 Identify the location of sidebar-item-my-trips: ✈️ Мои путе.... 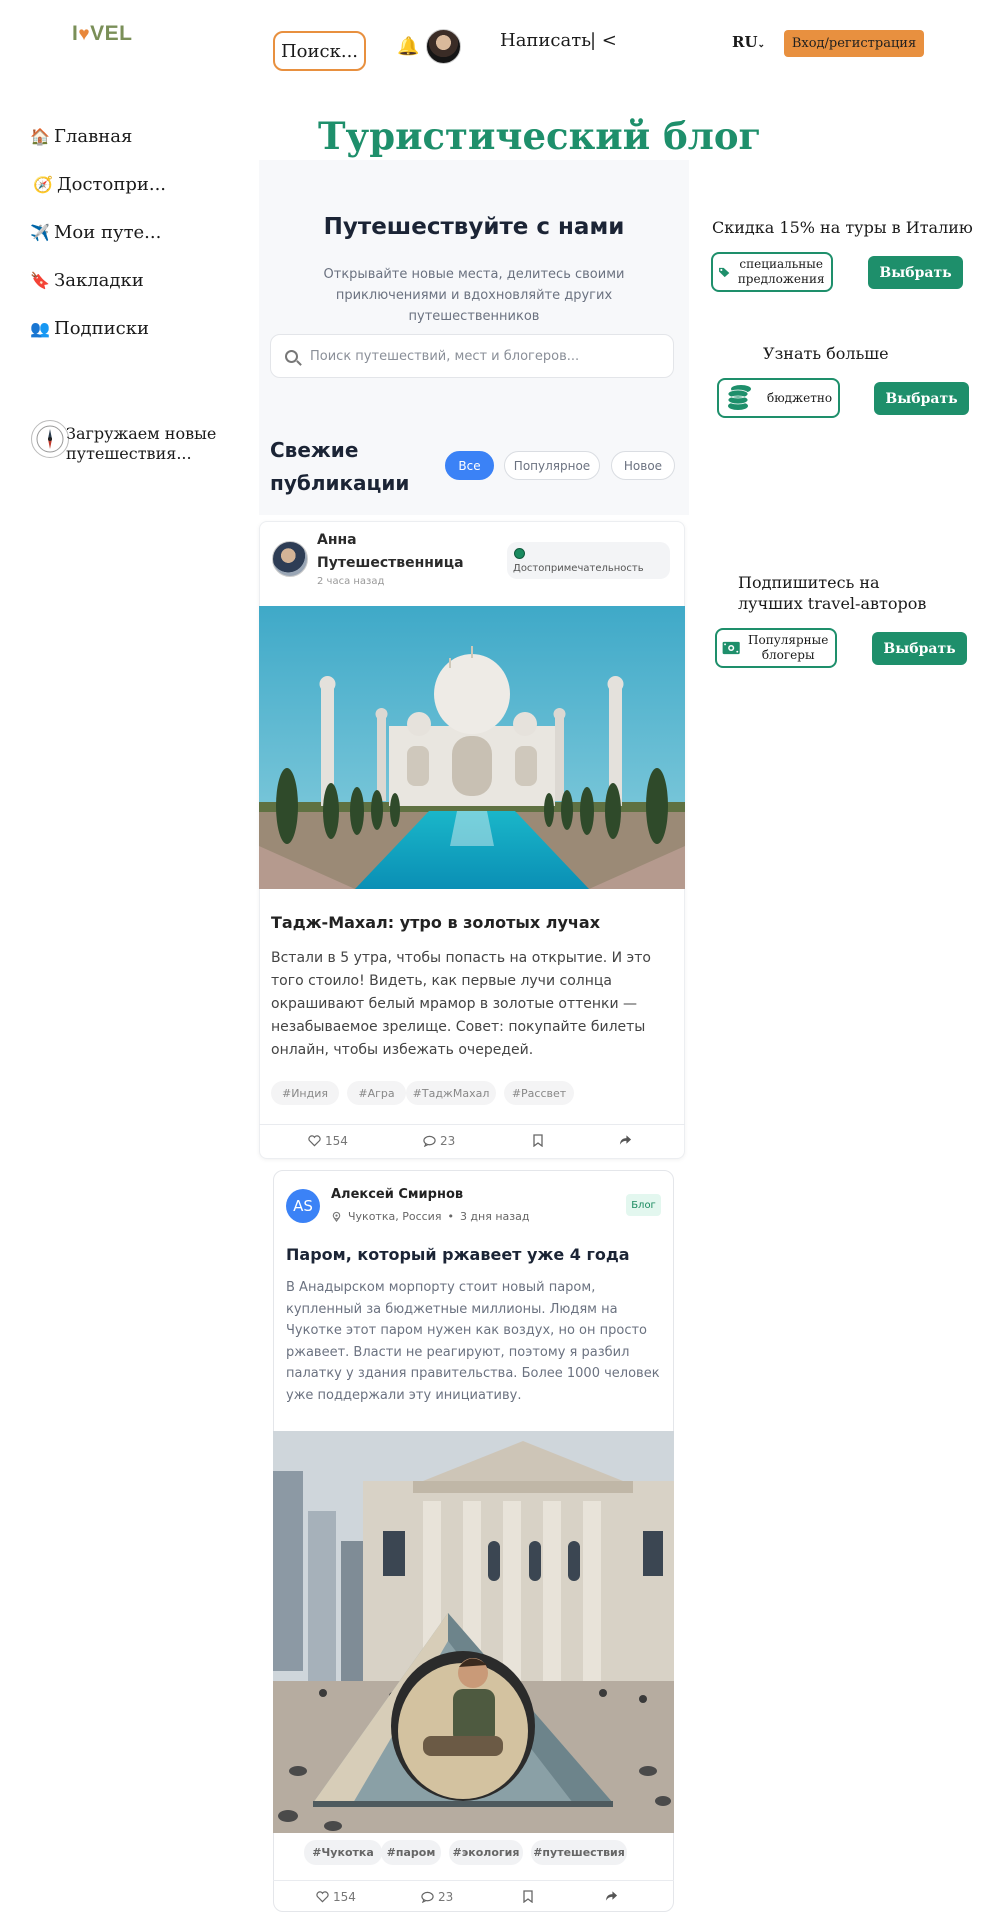
(95, 232).